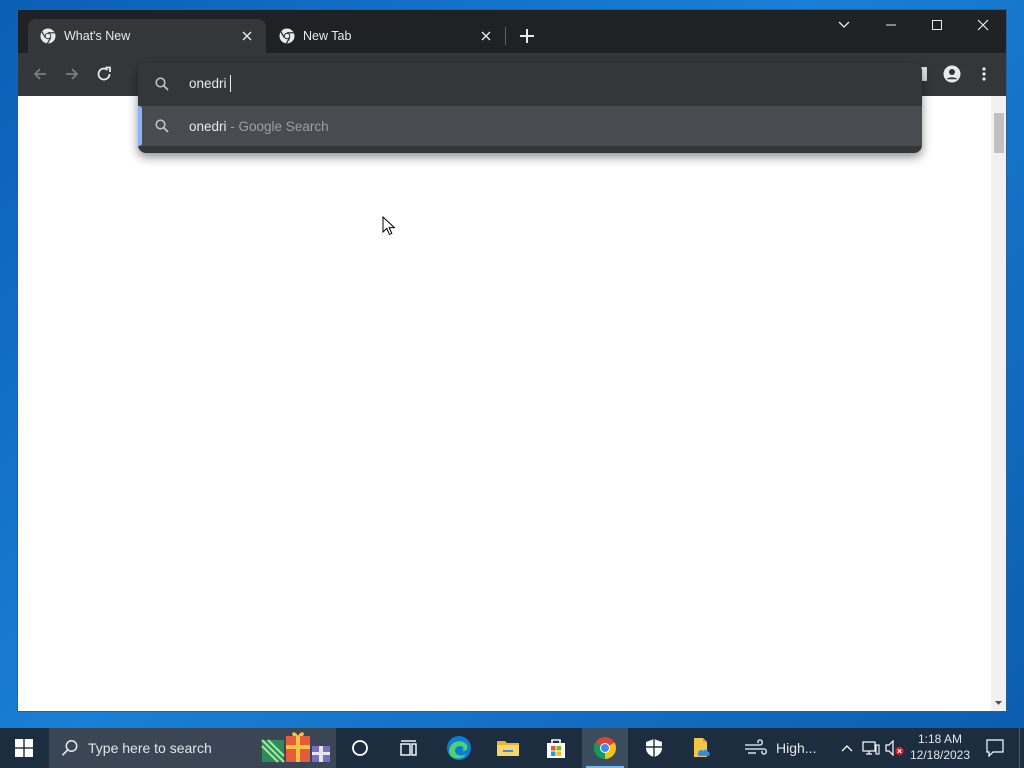 Image resolution: width=1024 pixels, height=768 pixels. I want to click on network-icon, so click(871, 748).